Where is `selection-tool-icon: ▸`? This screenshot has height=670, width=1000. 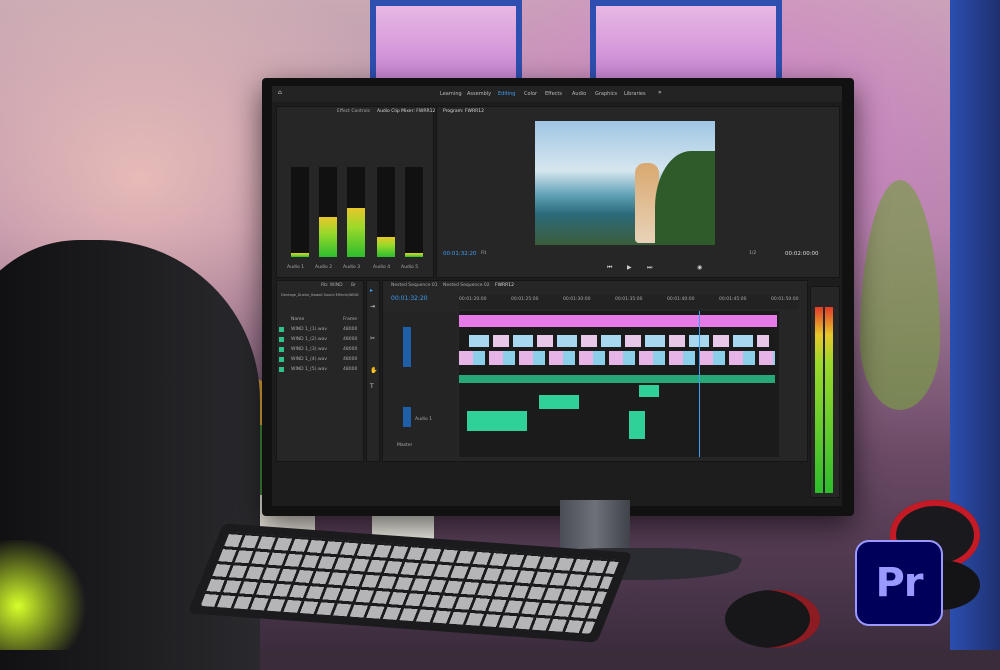
selection-tool-icon: ▸ is located at coordinates (371, 290).